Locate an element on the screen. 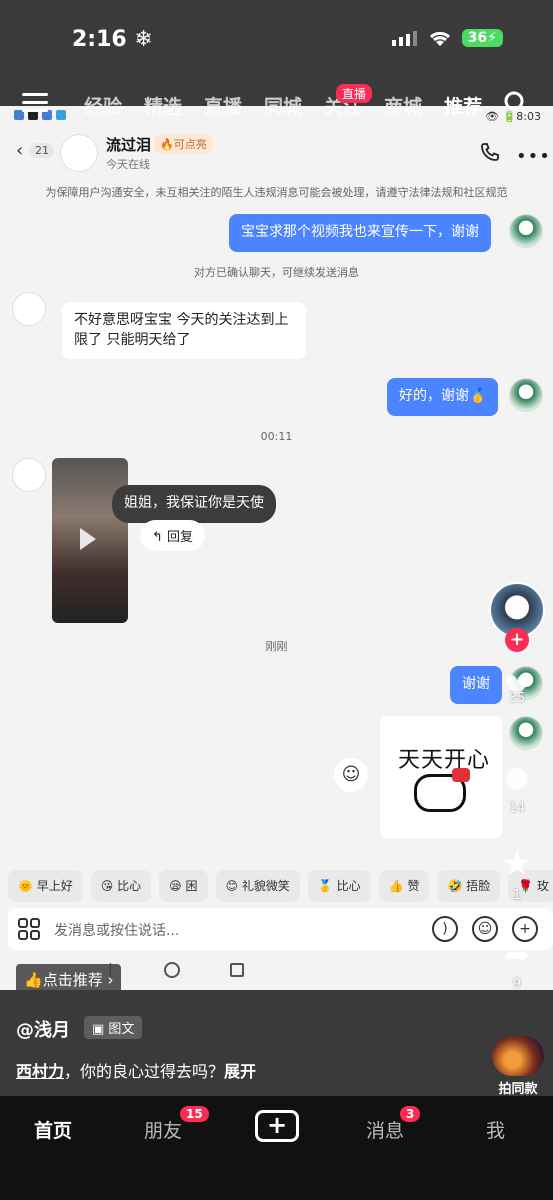 The image size is (553, 1200). sticker-add-icon: ☺ is located at coordinates (351, 775).